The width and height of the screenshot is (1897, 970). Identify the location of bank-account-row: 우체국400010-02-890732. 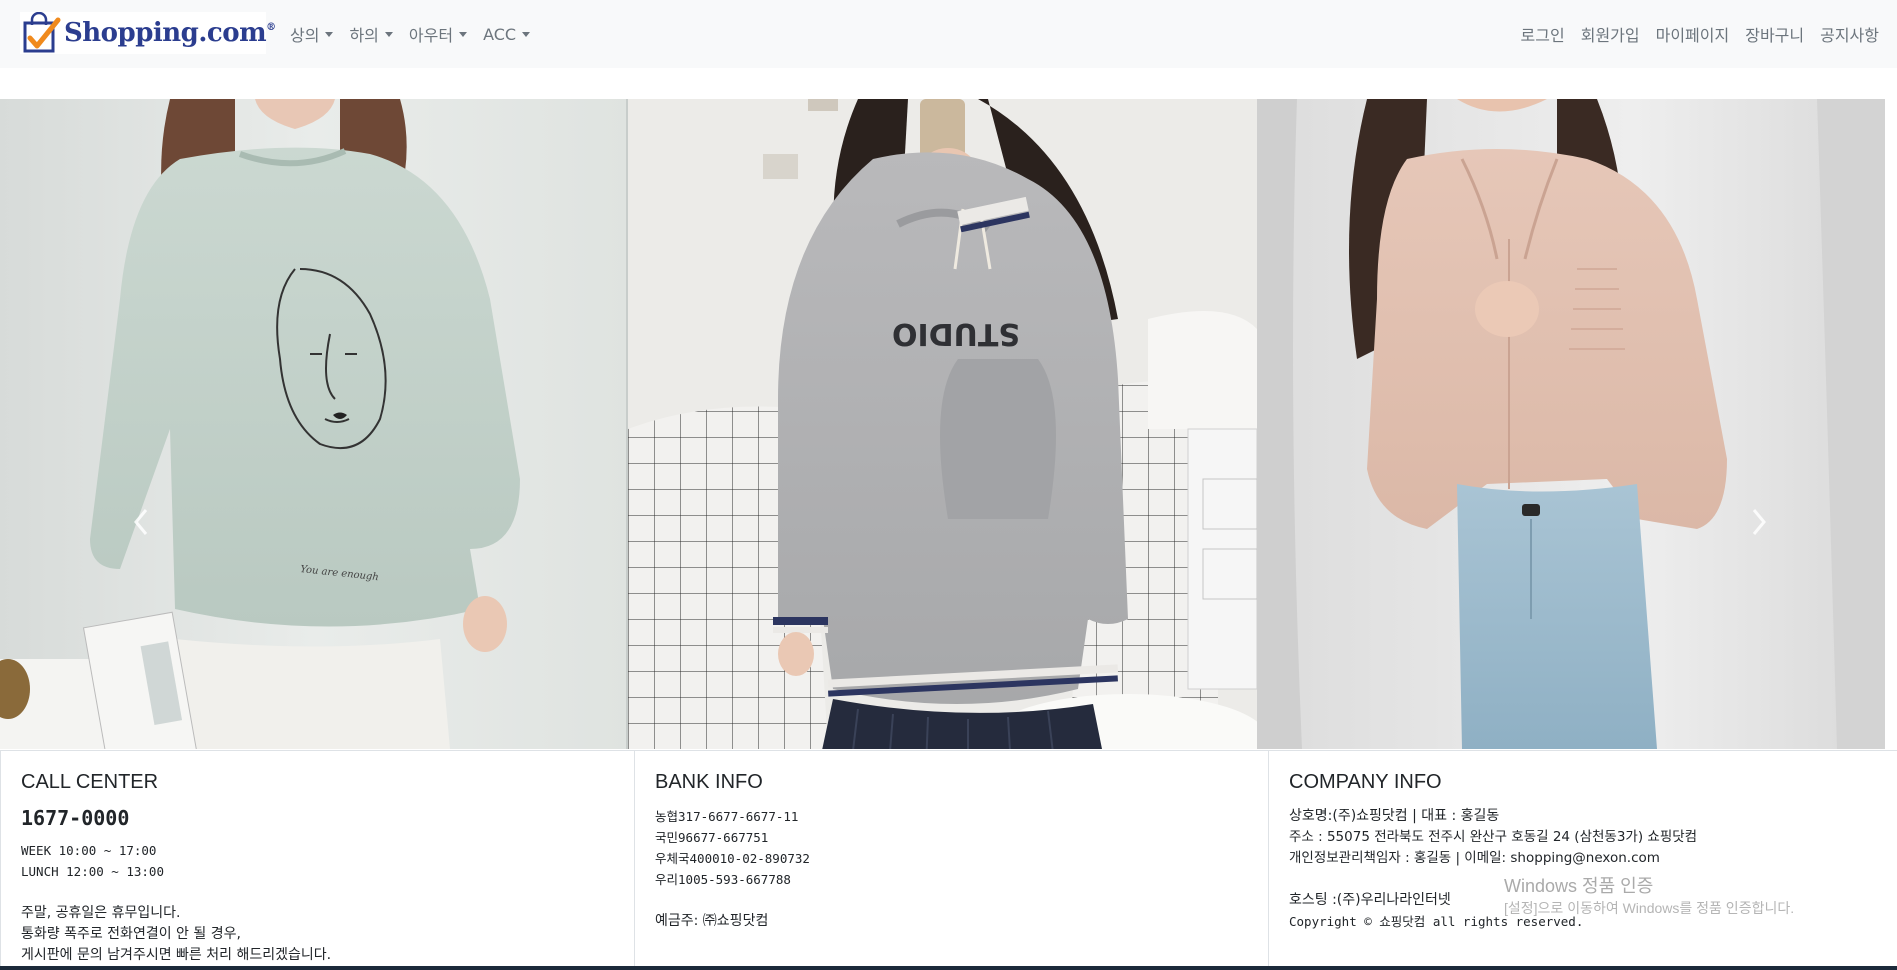
(951, 858).